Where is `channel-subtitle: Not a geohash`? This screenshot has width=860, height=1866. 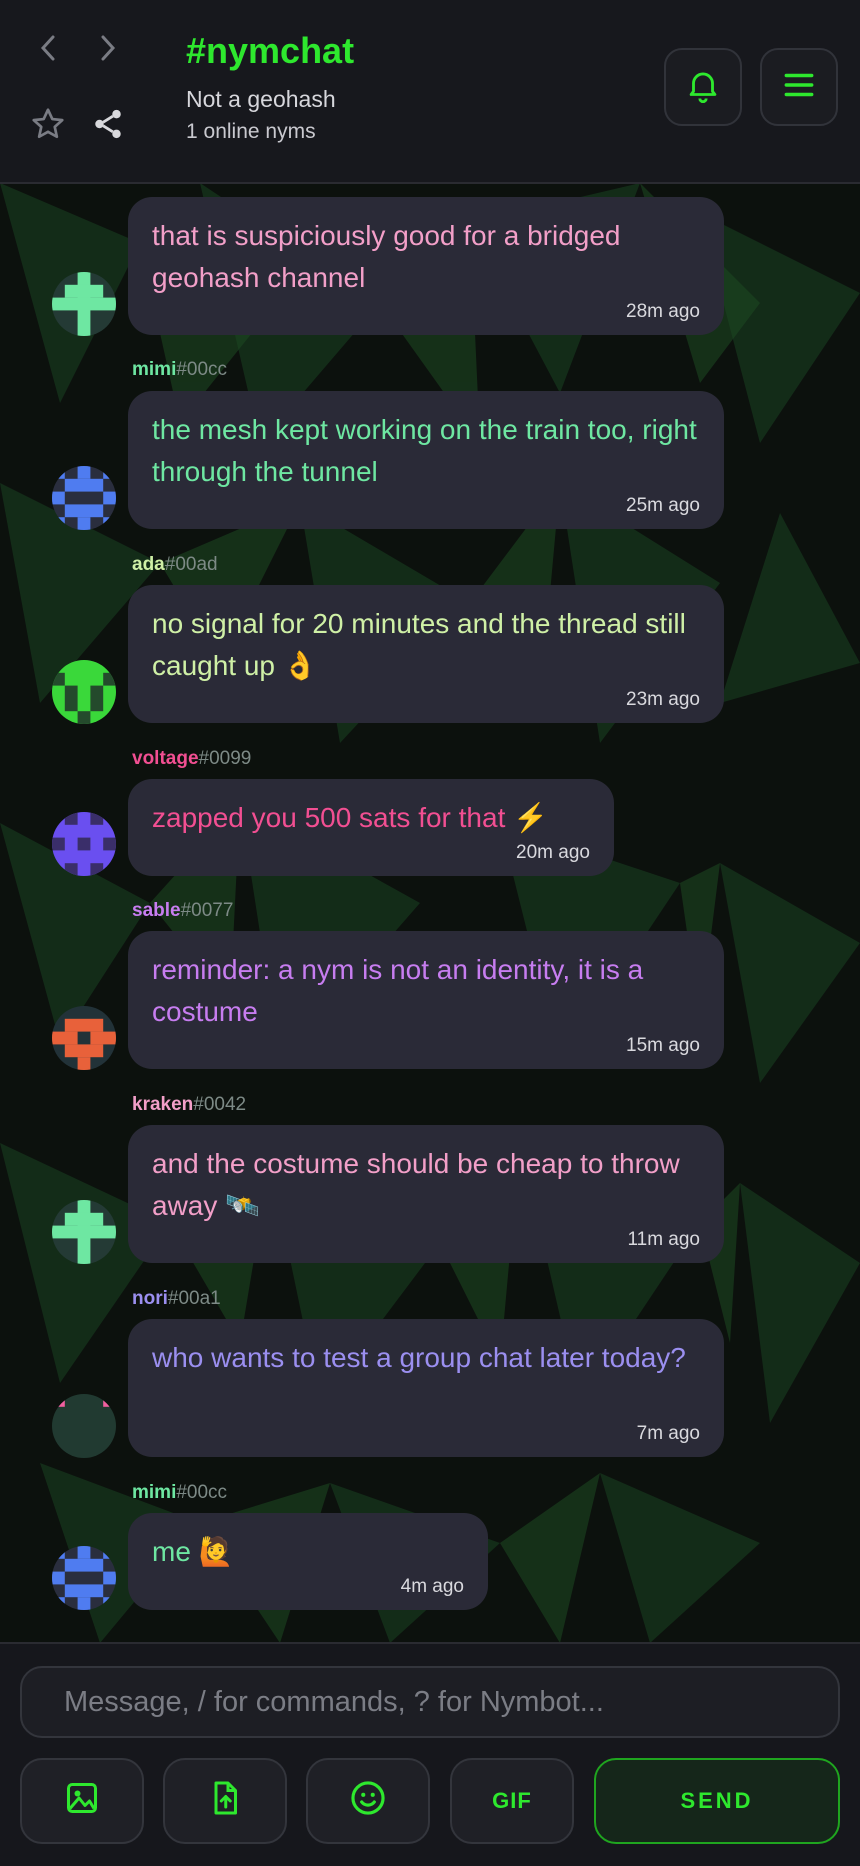 channel-subtitle: Not a geohash is located at coordinates (261, 99).